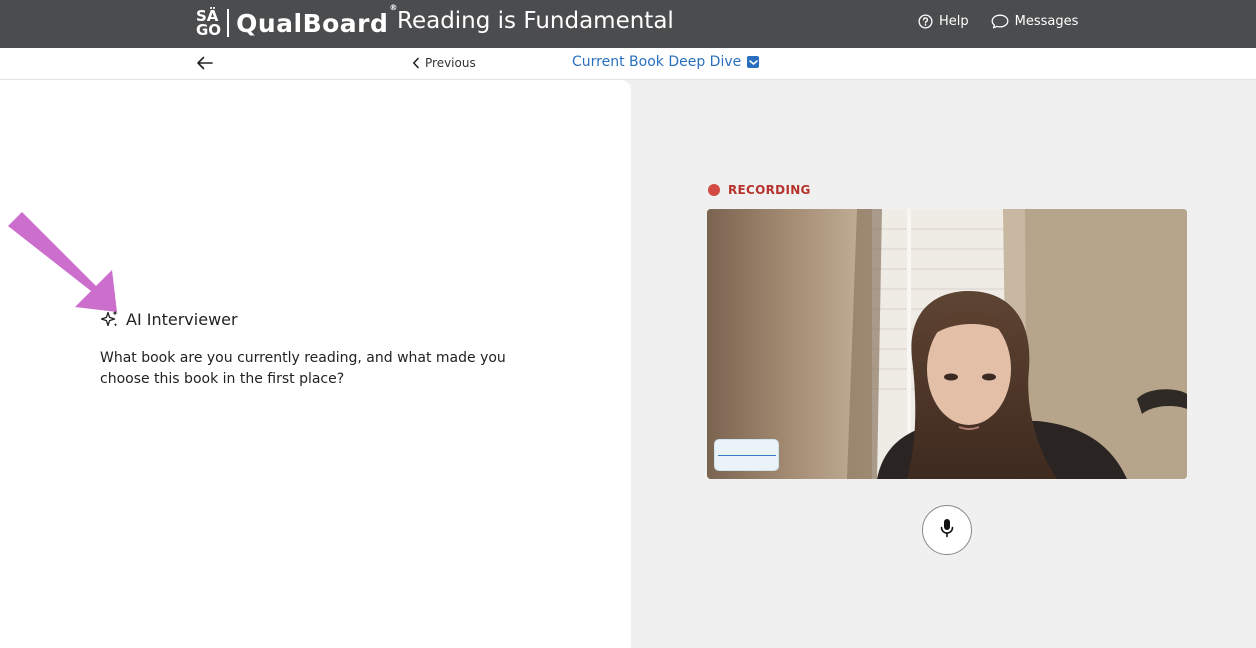 The height and width of the screenshot is (648, 1256). What do you see at coordinates (182, 319) in the screenshot?
I see `ai-interviewer-label: AI Interviewer` at bounding box center [182, 319].